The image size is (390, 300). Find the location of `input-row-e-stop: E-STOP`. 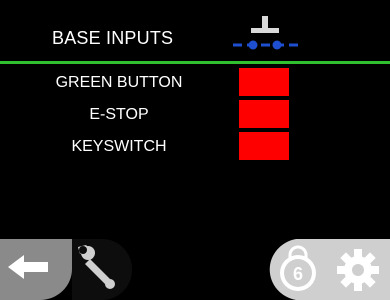

input-row-e-stop: E-STOP is located at coordinates (195, 115).